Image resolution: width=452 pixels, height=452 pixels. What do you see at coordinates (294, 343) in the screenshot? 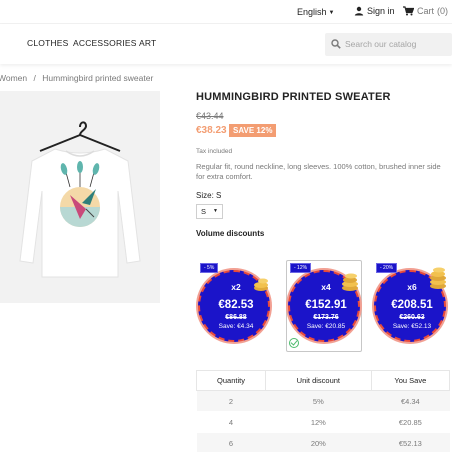
I see `selected-check-icon` at bounding box center [294, 343].